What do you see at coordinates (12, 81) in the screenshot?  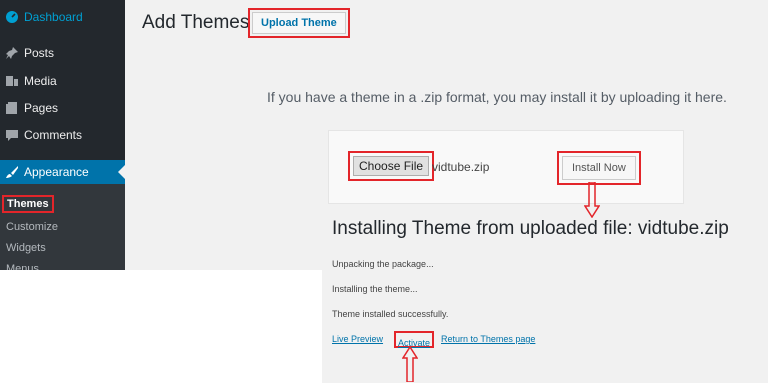 I see `media-icon` at bounding box center [12, 81].